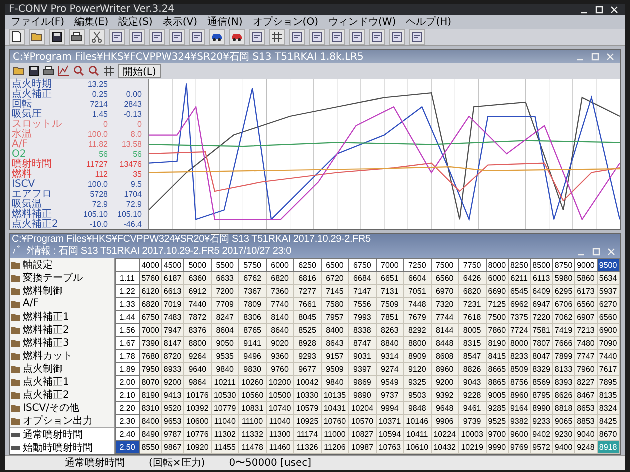  What do you see at coordinates (280, 369) in the screenshot?
I see `table-cell: 9760` at bounding box center [280, 369].